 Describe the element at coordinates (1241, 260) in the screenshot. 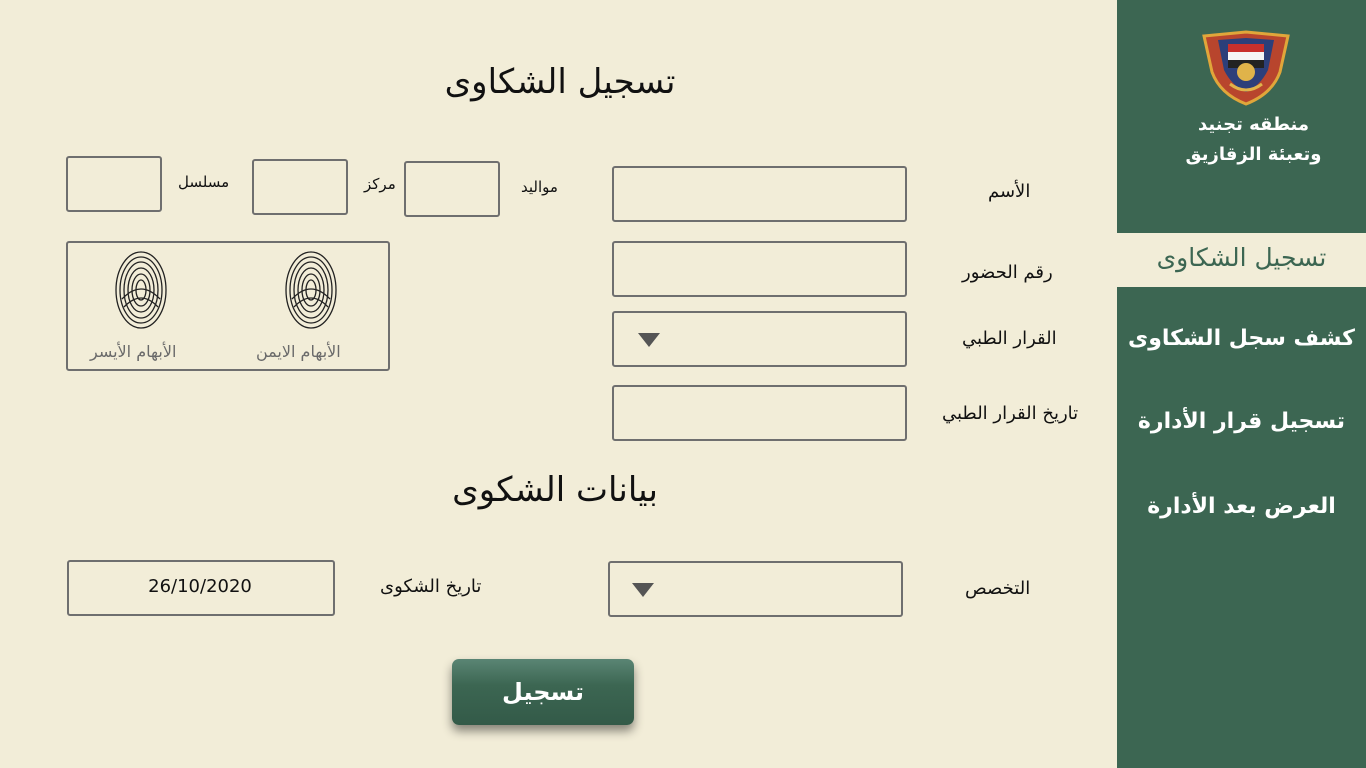

I see `nav-item-register-complaints: تسجيل الشكاوى` at that location.